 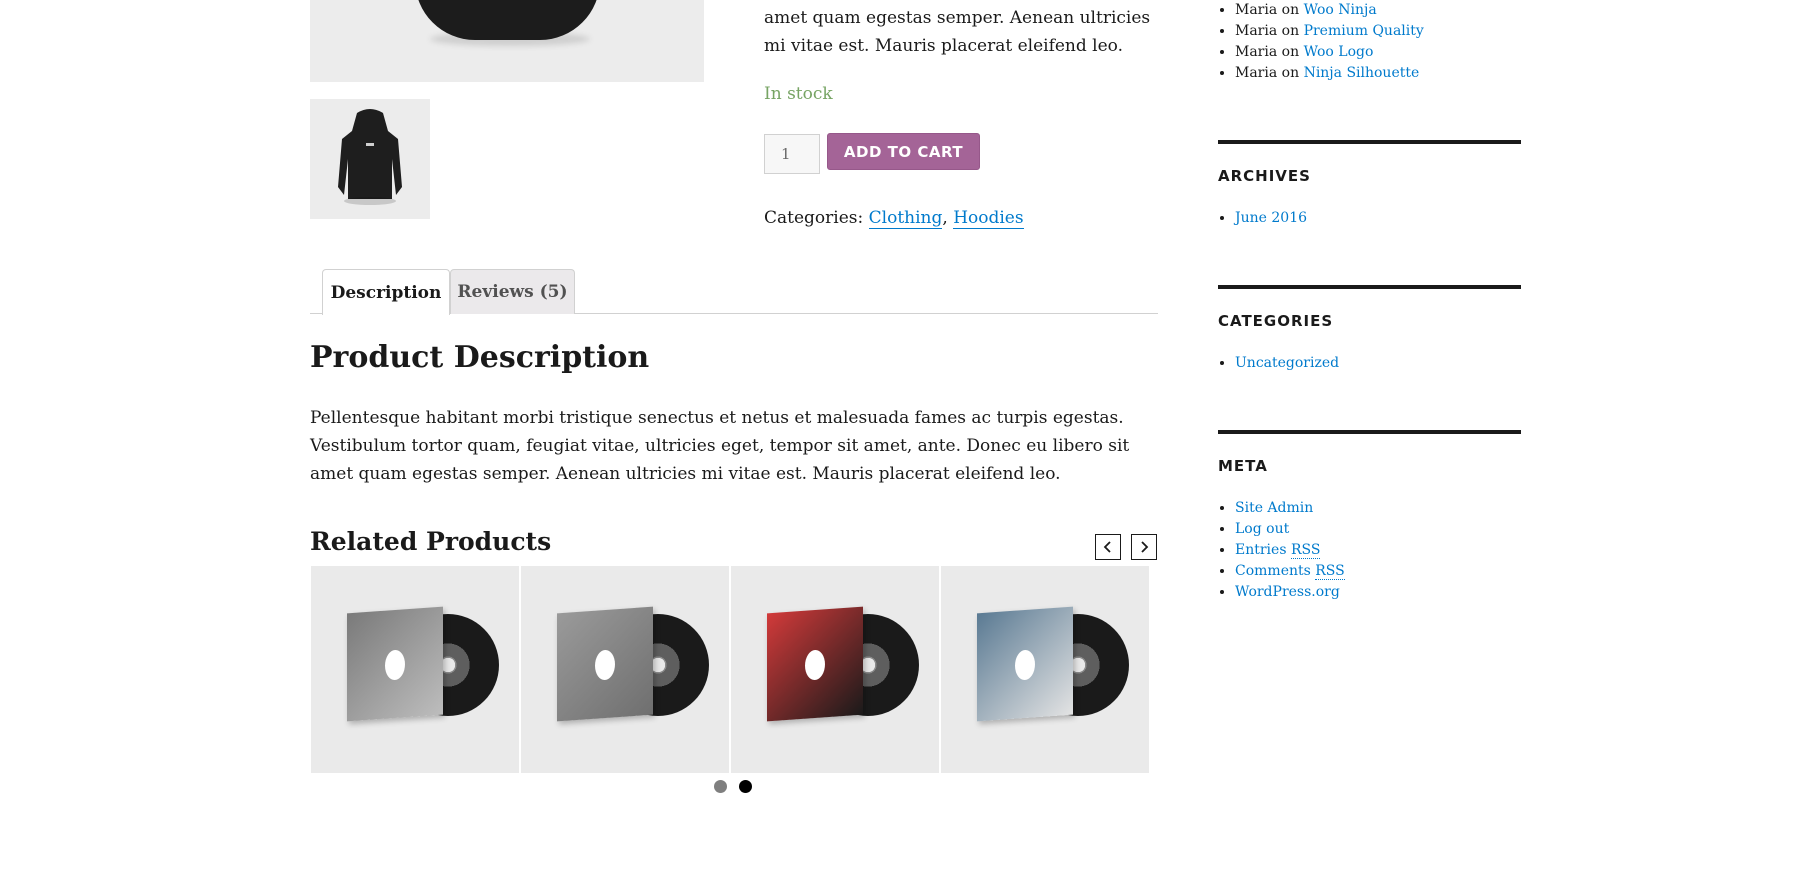 I want to click on product-main-image, so click(x=507, y=41).